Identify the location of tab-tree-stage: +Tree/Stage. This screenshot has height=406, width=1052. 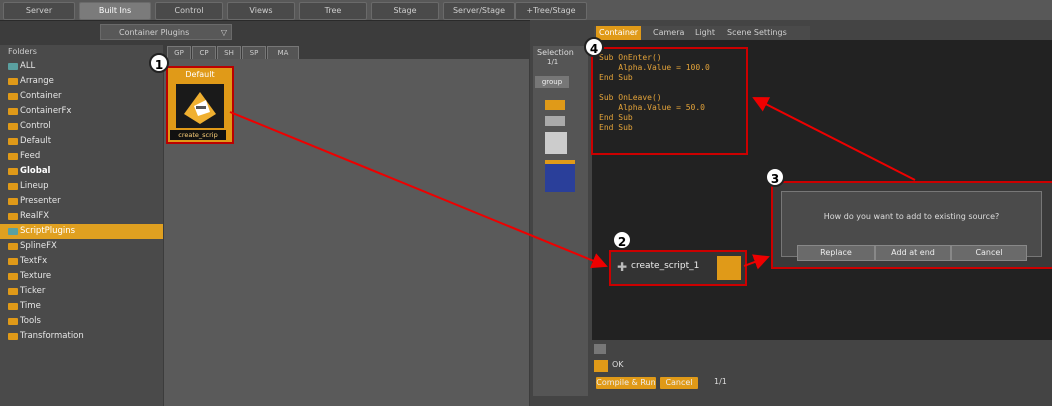
(551, 11).